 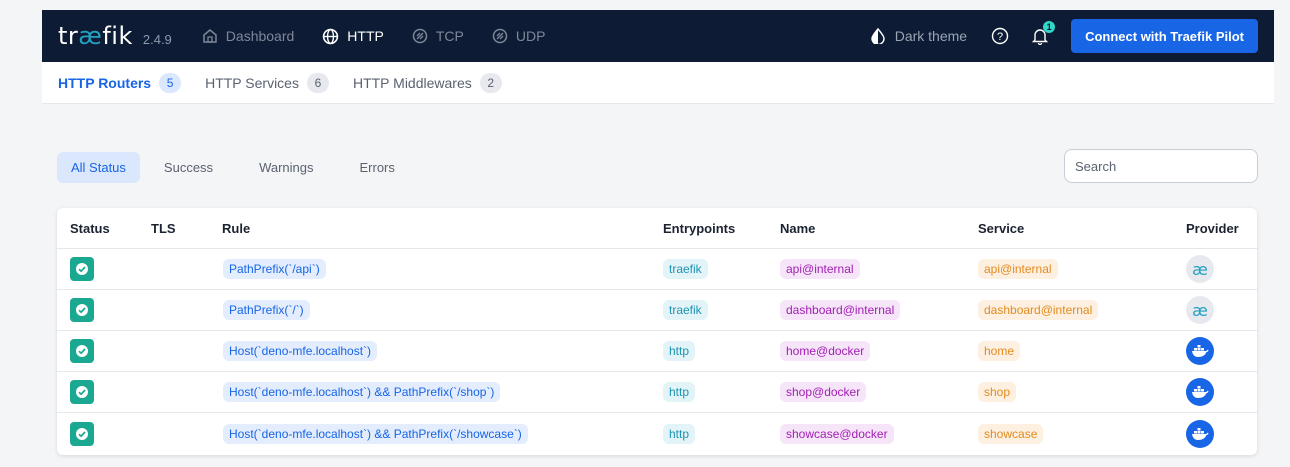 I want to click on nav-dashboard: Dashboard, so click(x=248, y=36).